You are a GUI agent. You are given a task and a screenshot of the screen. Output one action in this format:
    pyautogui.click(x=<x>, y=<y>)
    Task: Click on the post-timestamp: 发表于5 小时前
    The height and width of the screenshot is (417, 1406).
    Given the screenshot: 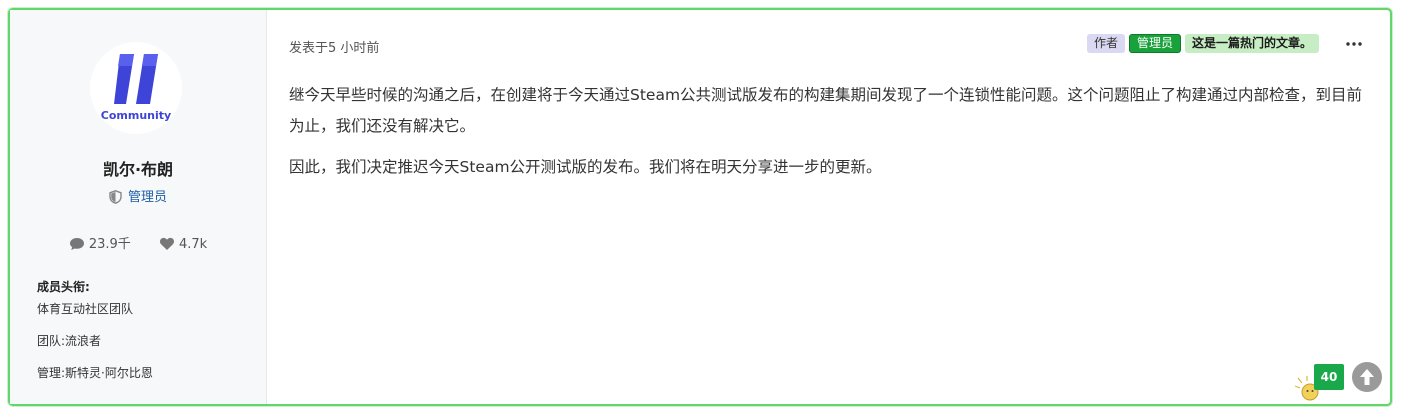 What is the action you would take?
    pyautogui.click(x=334, y=46)
    